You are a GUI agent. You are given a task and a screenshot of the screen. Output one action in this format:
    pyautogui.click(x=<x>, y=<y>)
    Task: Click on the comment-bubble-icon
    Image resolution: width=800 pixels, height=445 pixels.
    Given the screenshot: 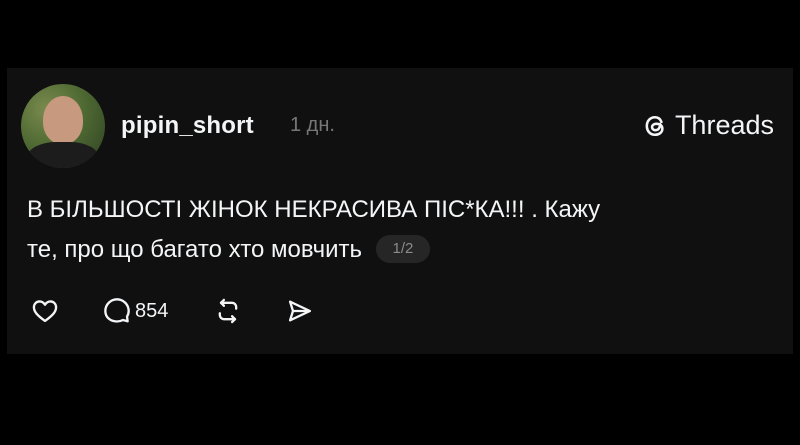 What is the action you would take?
    pyautogui.click(x=117, y=310)
    